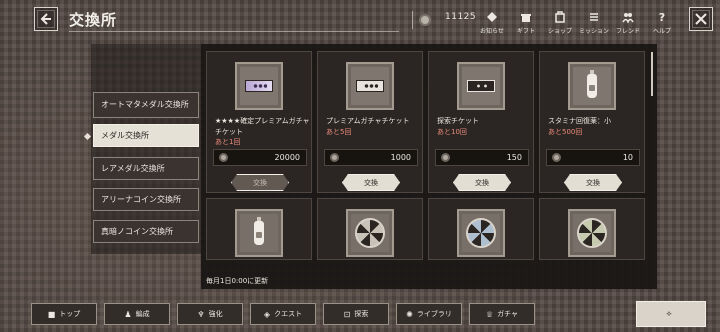 The image size is (720, 332). What do you see at coordinates (288, 314) in the screenshot?
I see `nav-label: クエスト` at bounding box center [288, 314].